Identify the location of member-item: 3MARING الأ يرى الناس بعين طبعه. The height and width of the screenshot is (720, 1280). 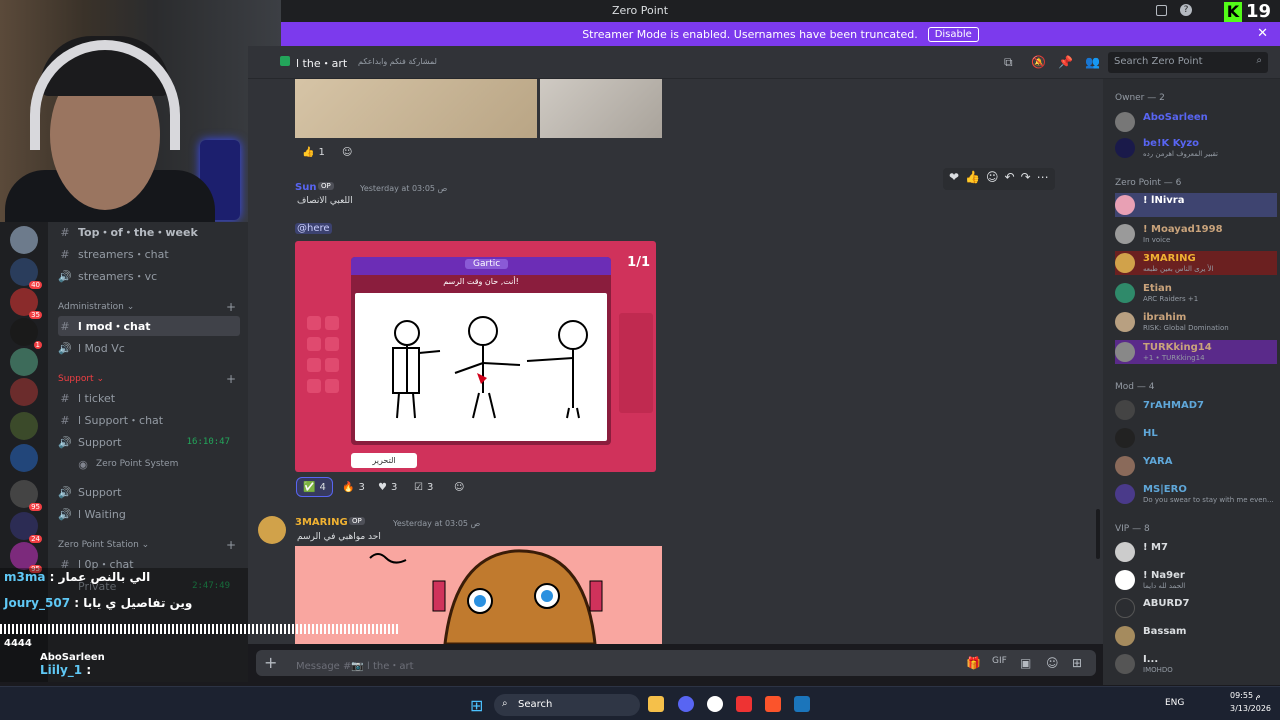
(1196, 263).